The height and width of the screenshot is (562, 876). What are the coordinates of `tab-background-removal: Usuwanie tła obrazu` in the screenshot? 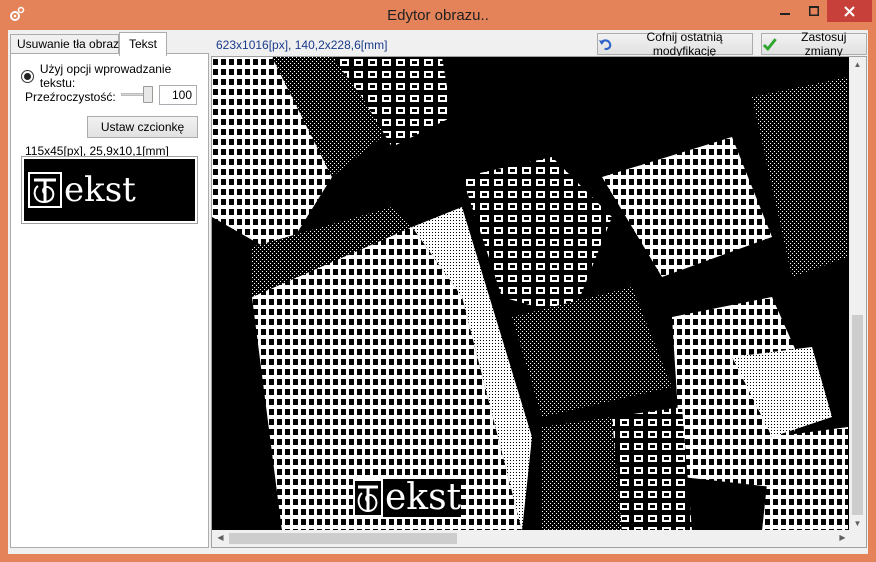 It's located at (68, 44).